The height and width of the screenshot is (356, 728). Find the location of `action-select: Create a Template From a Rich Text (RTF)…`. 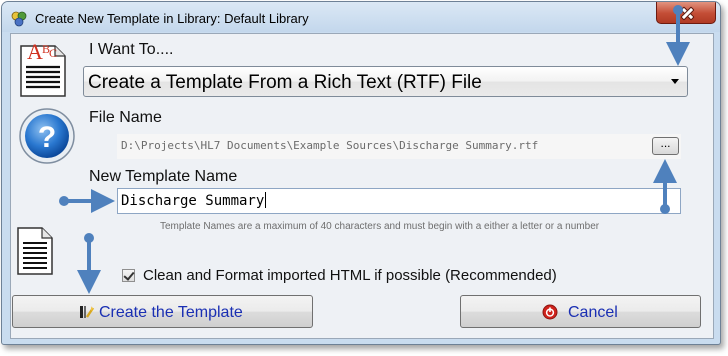

action-select: Create a Template From a Rich Text (RTF)… is located at coordinates (385, 81).